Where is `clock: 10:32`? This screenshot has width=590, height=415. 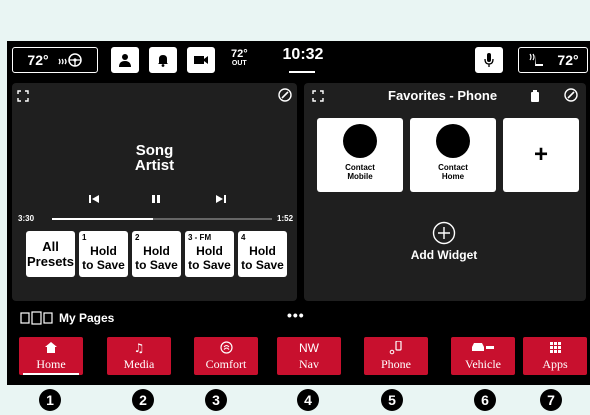
clock: 10:32 is located at coordinates (303, 54).